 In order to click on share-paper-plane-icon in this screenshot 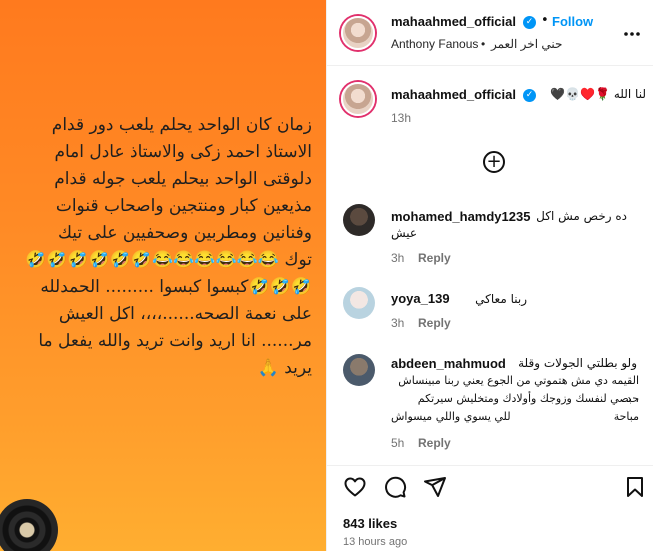, I will do `click(435, 487)`.